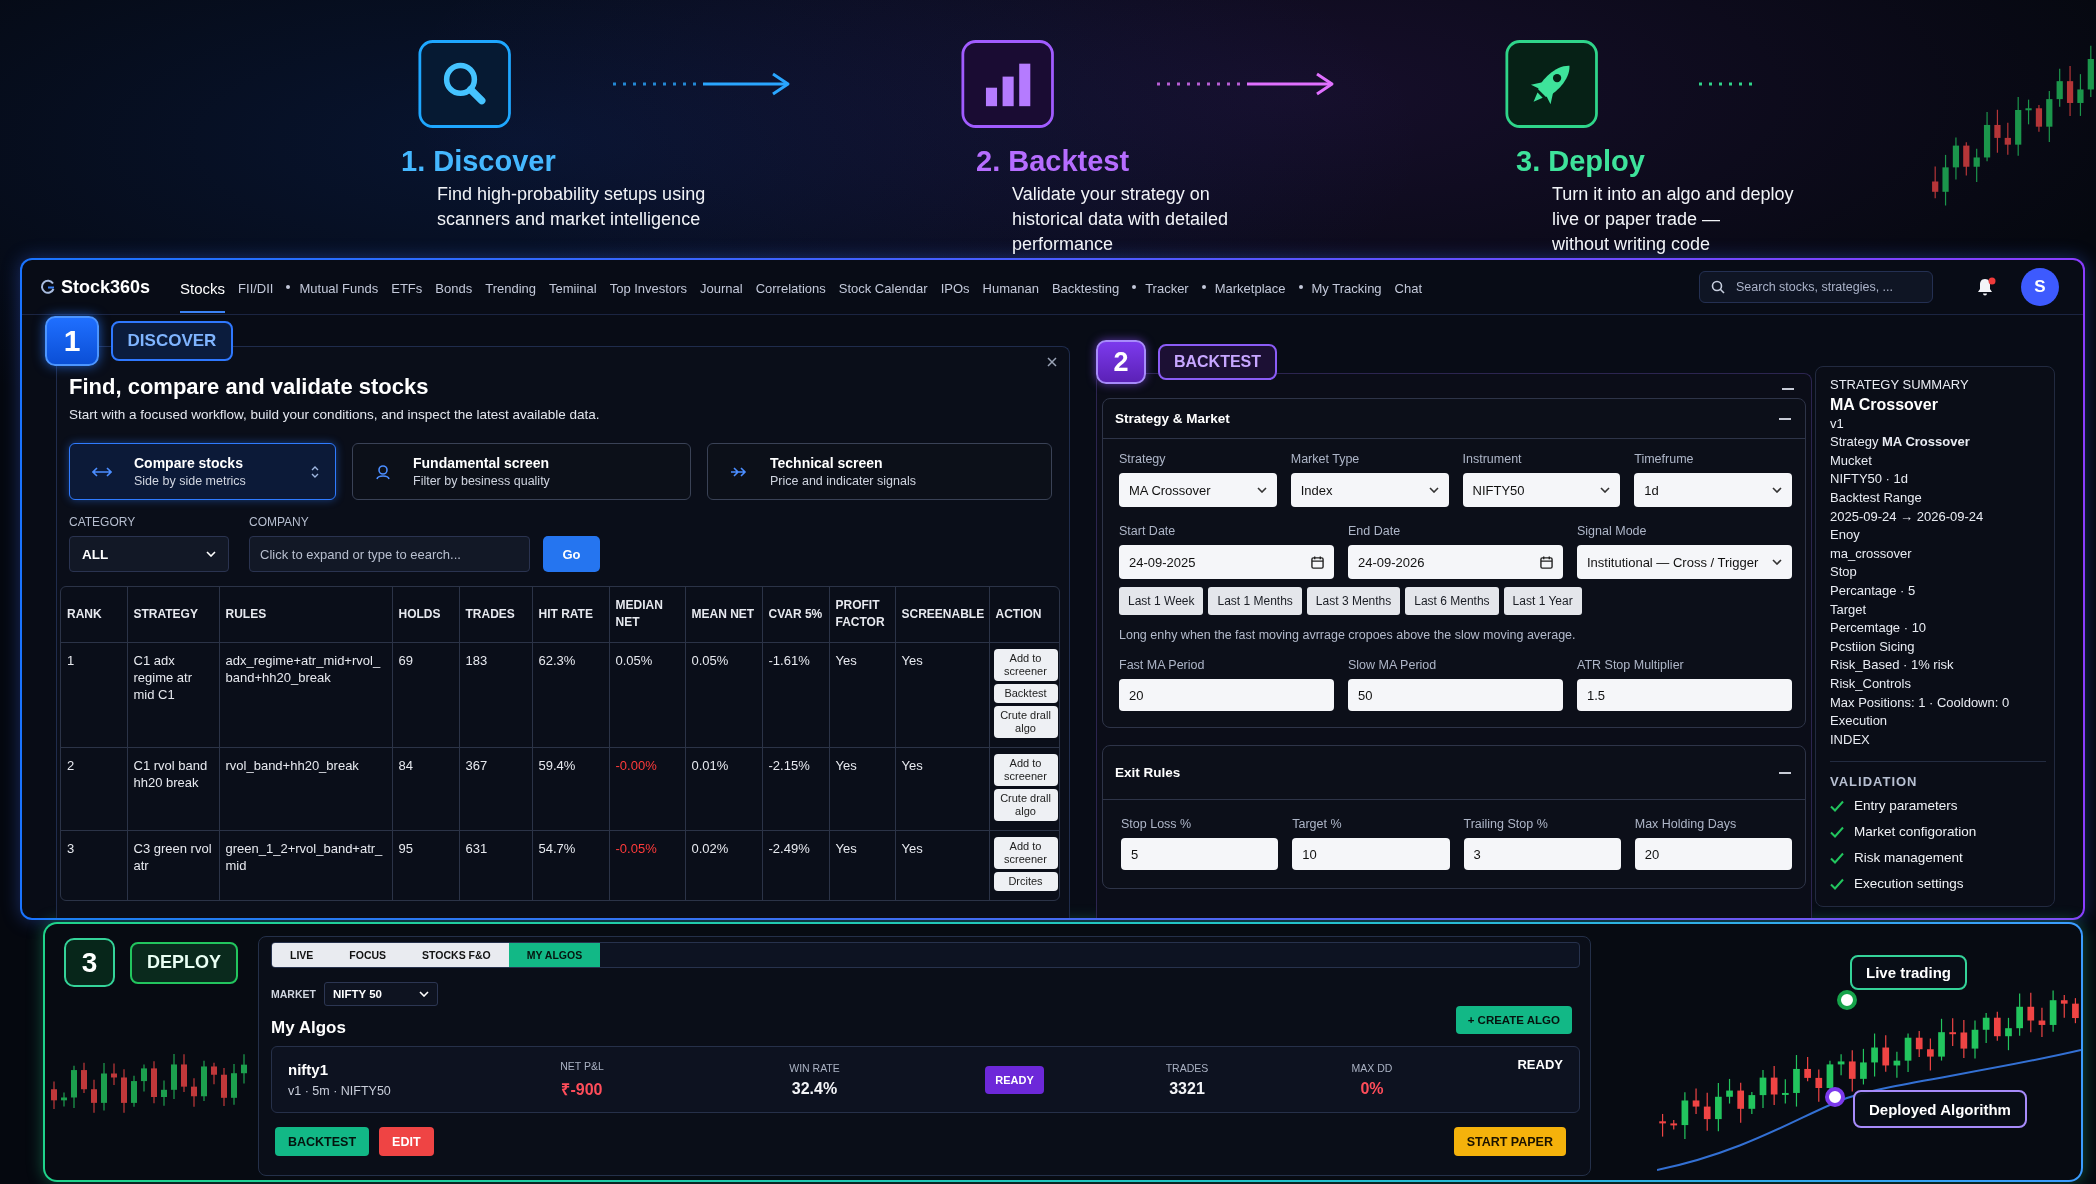  I want to click on nav-link: ETFs, so click(407, 287).